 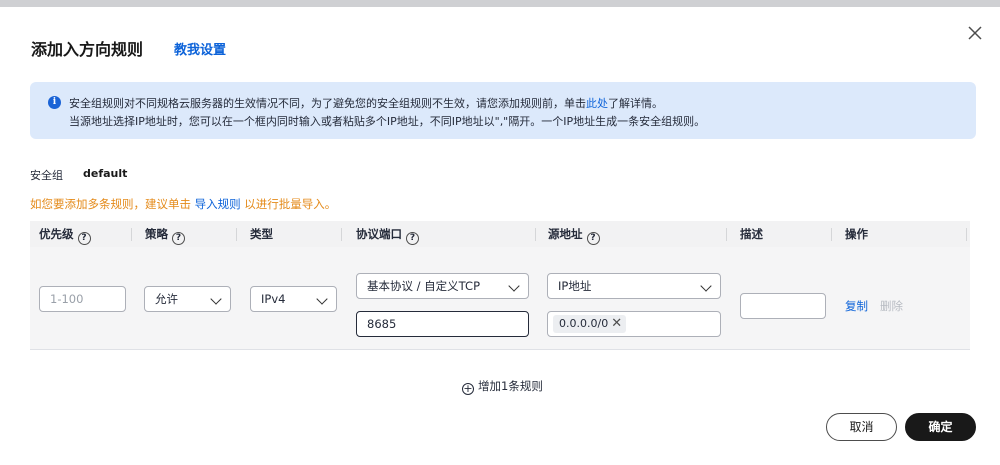 What do you see at coordinates (856, 234) in the screenshot?
I see `column-header-actions: 操作` at bounding box center [856, 234].